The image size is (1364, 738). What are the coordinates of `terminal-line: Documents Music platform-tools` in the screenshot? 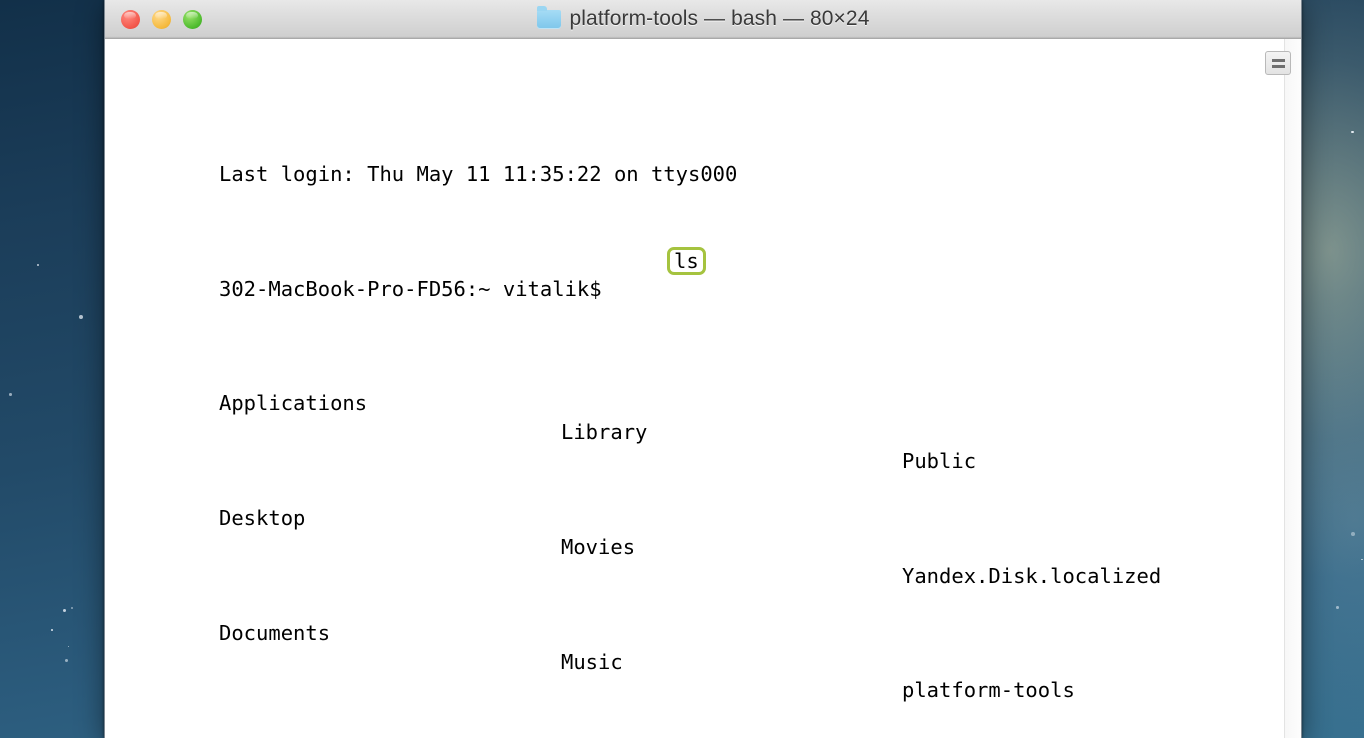 It's located at (590, 646).